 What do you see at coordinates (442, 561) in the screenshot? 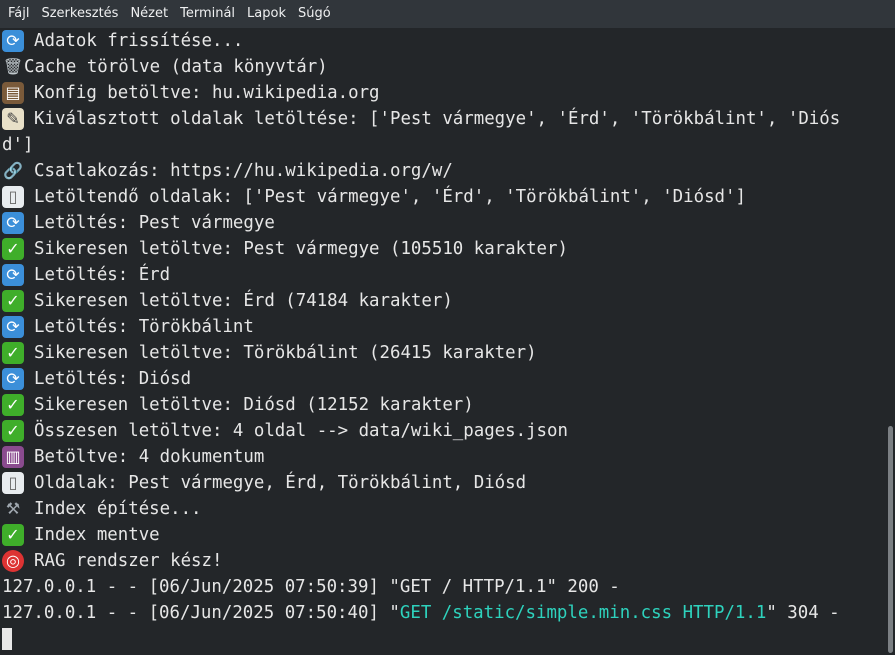
I see `terminal-line: ◎ RAG rendszer kész!` at bounding box center [442, 561].